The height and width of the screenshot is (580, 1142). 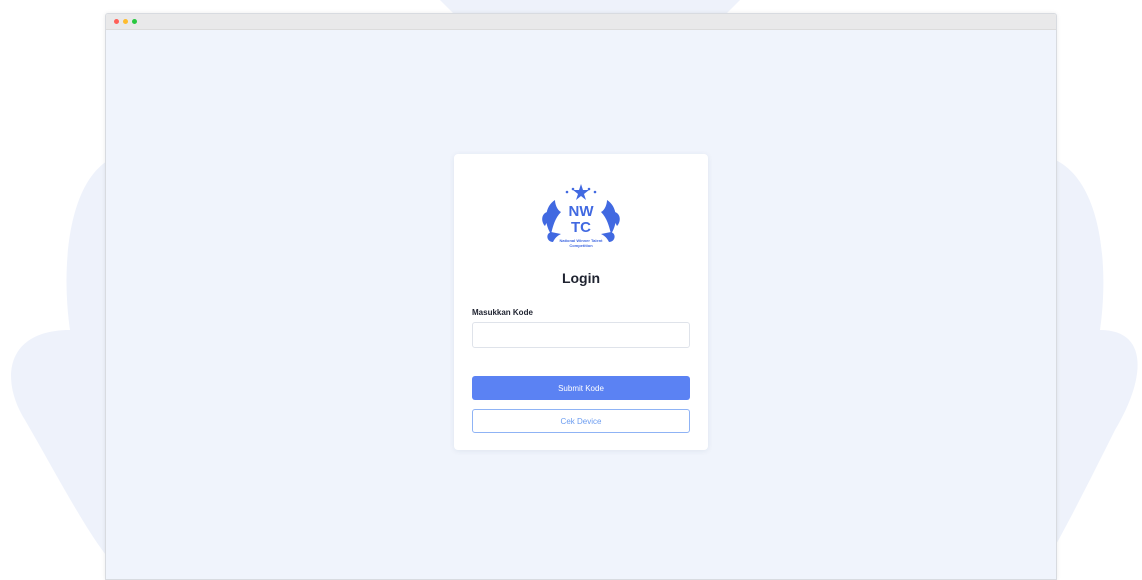 I want to click on close-window-dot, so click(x=116, y=21).